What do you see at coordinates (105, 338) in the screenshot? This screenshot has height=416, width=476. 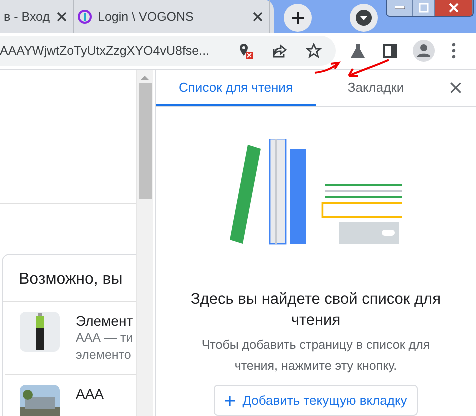 I see `item-description: ААА — ти` at bounding box center [105, 338].